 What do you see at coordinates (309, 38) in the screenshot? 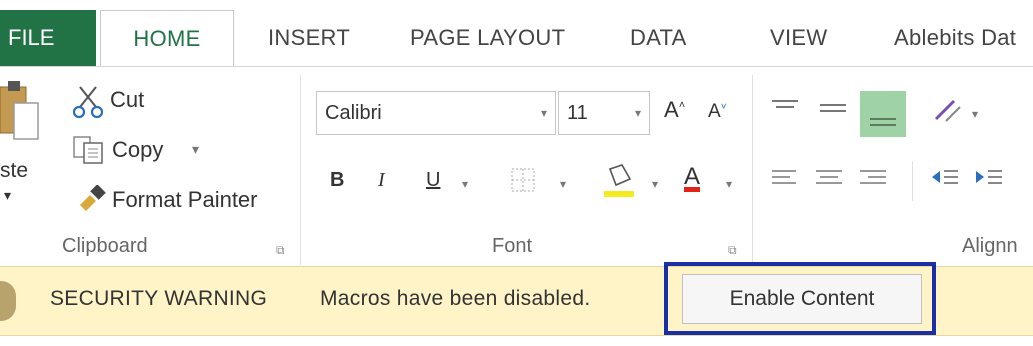
I see `tab-insert: INSERT` at bounding box center [309, 38].